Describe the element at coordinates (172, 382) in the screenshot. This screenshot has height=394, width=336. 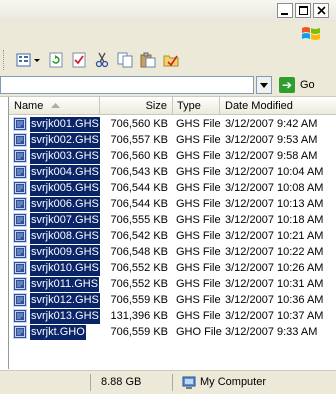
I see `status-separator` at that location.